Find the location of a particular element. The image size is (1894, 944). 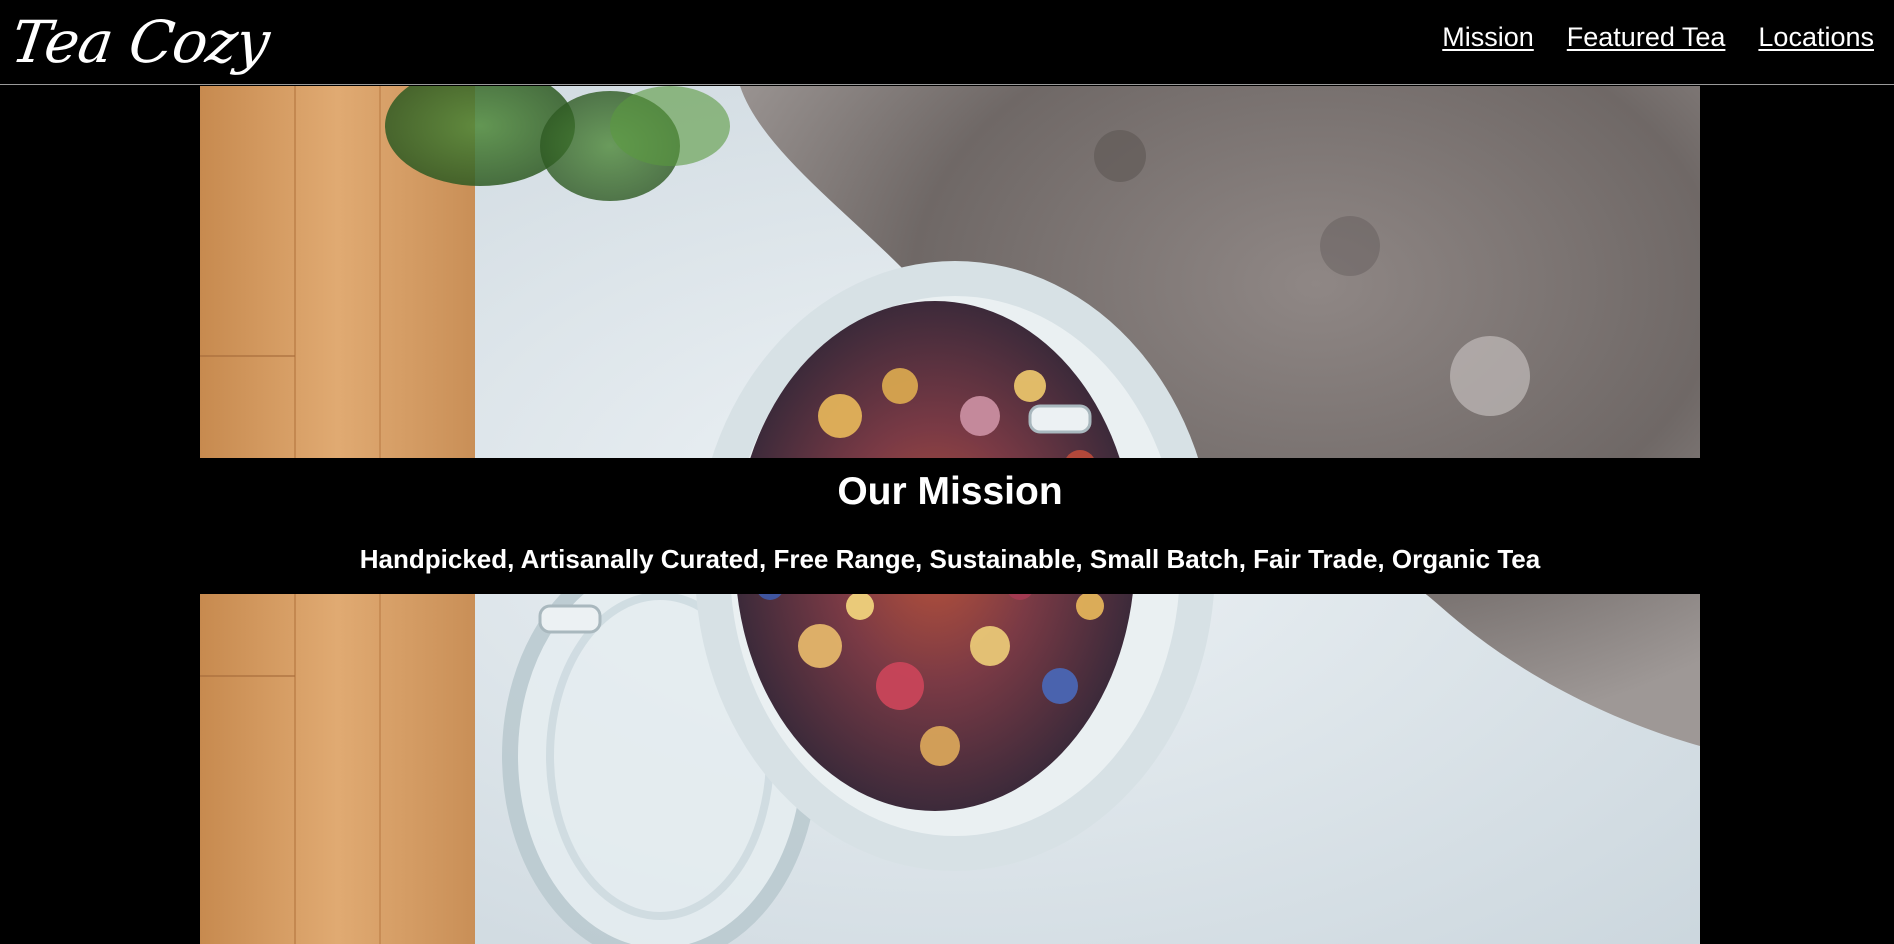

nav-link-featured-tea: Featured Tea is located at coordinates (1646, 37).